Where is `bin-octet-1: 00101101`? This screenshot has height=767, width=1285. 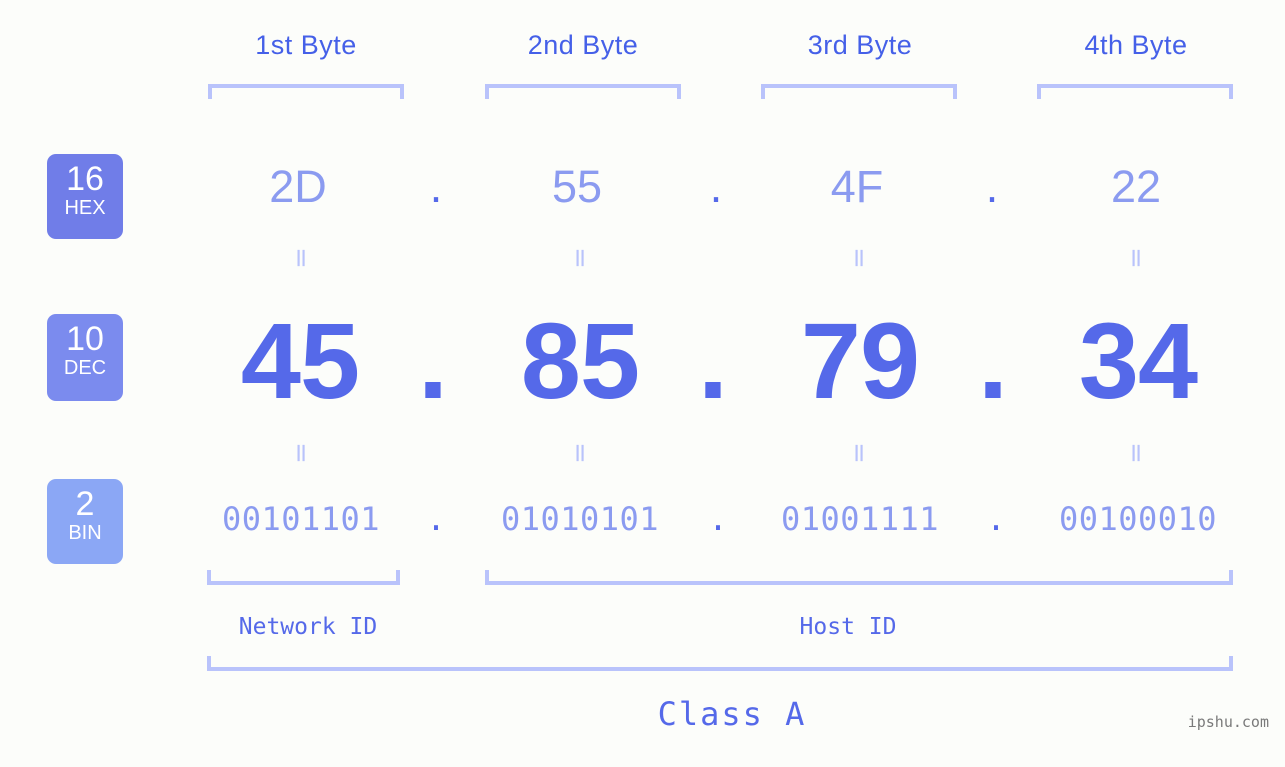 bin-octet-1: 00101101 is located at coordinates (301, 519).